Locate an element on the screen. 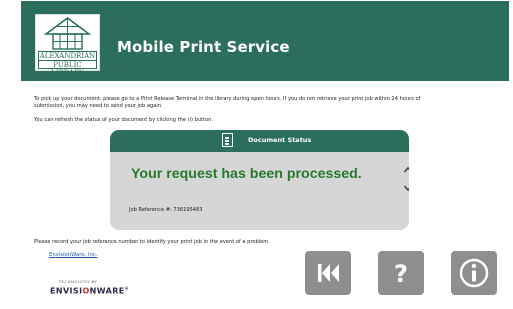 The width and height of the screenshot is (513, 309). chevron-up-icon is located at coordinates (406, 169).